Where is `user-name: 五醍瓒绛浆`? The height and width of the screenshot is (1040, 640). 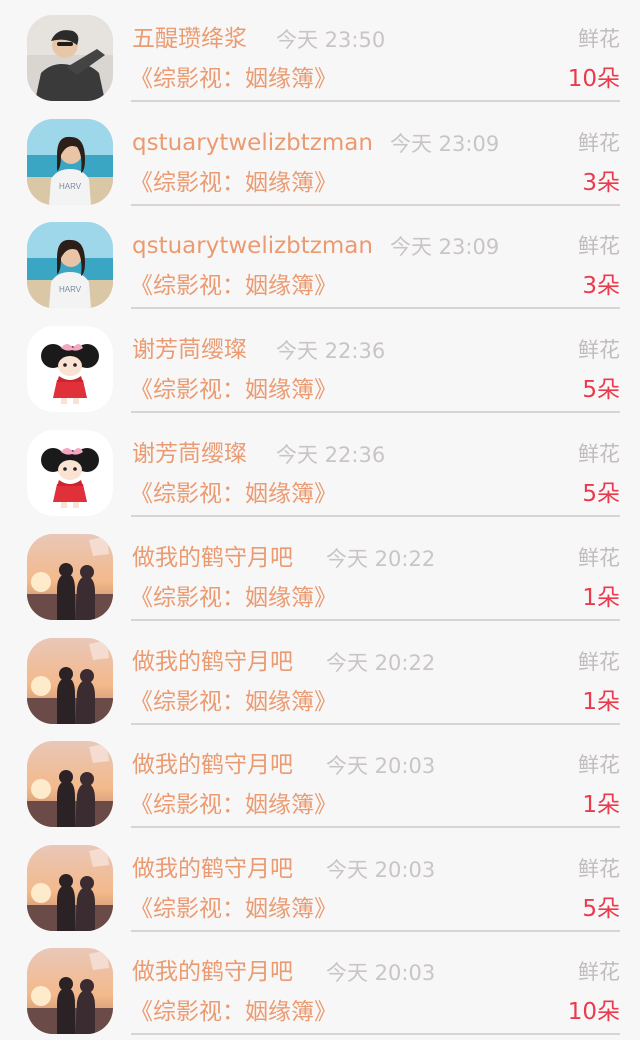 user-name: 五醍瓒绛浆 is located at coordinates (189, 39).